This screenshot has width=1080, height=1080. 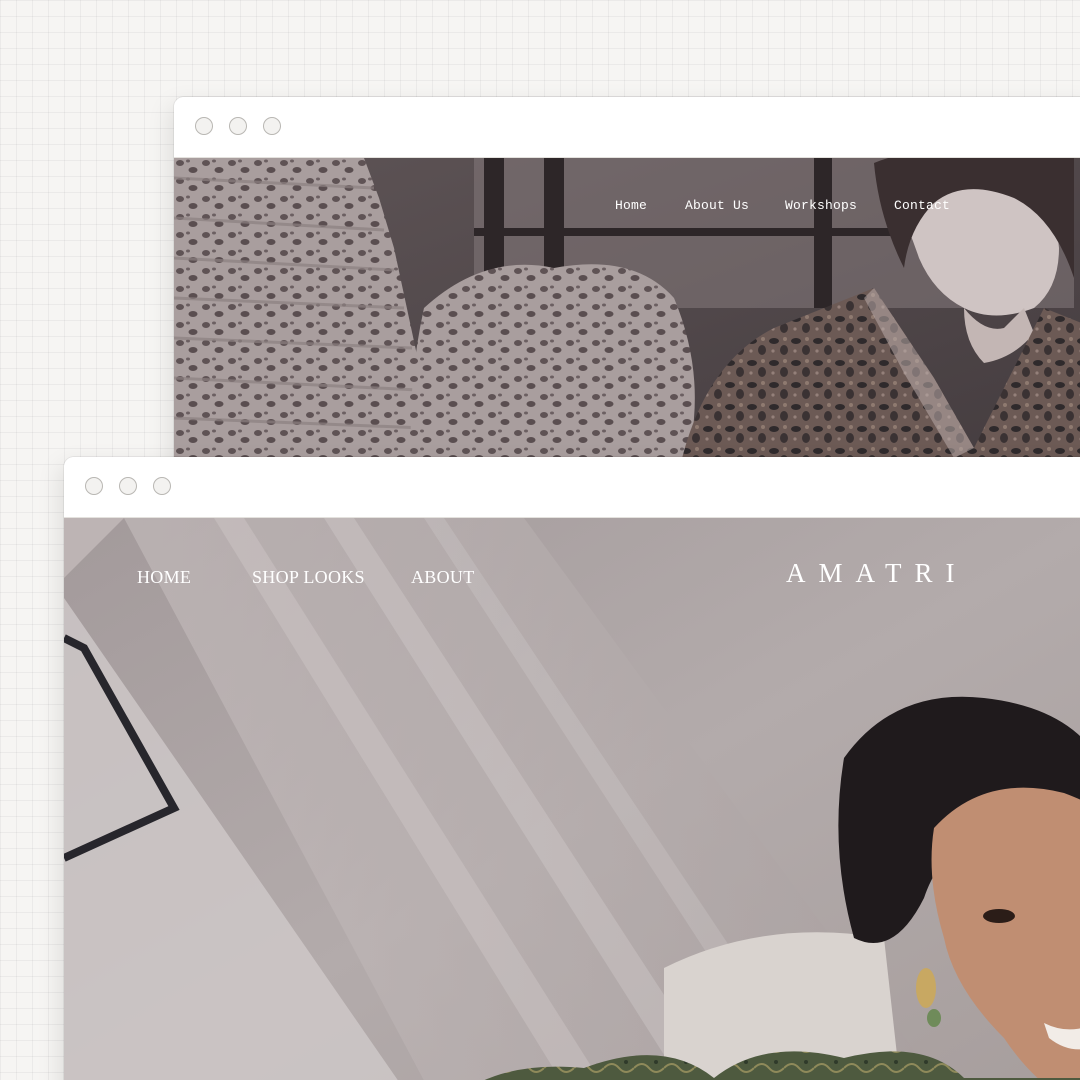 I want to click on nav-link-shop-looks: SHOP LOOKS, so click(x=308, y=577).